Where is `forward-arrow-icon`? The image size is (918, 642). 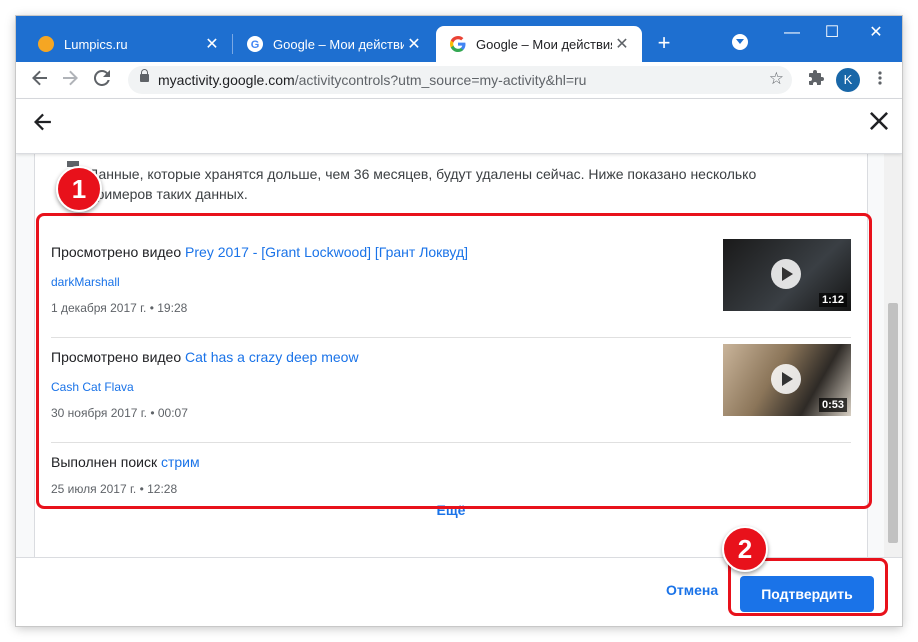
forward-arrow-icon is located at coordinates (70, 80).